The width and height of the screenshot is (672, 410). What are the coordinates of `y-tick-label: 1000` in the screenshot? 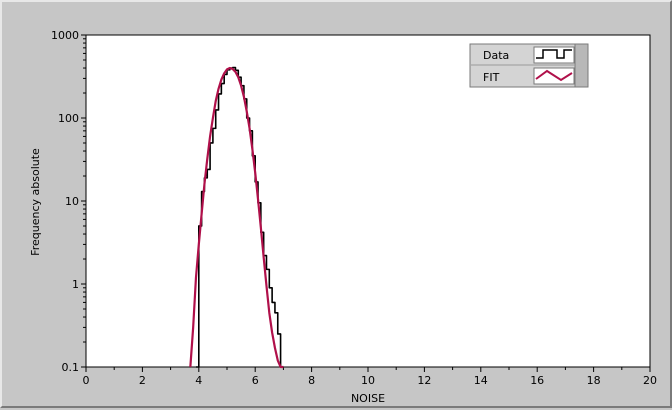 It's located at (65, 35).